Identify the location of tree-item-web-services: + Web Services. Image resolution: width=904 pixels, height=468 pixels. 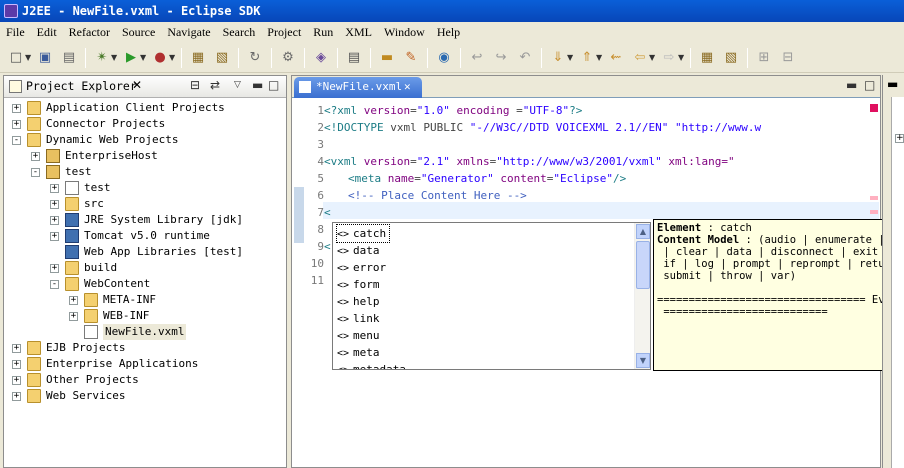
(144, 396).